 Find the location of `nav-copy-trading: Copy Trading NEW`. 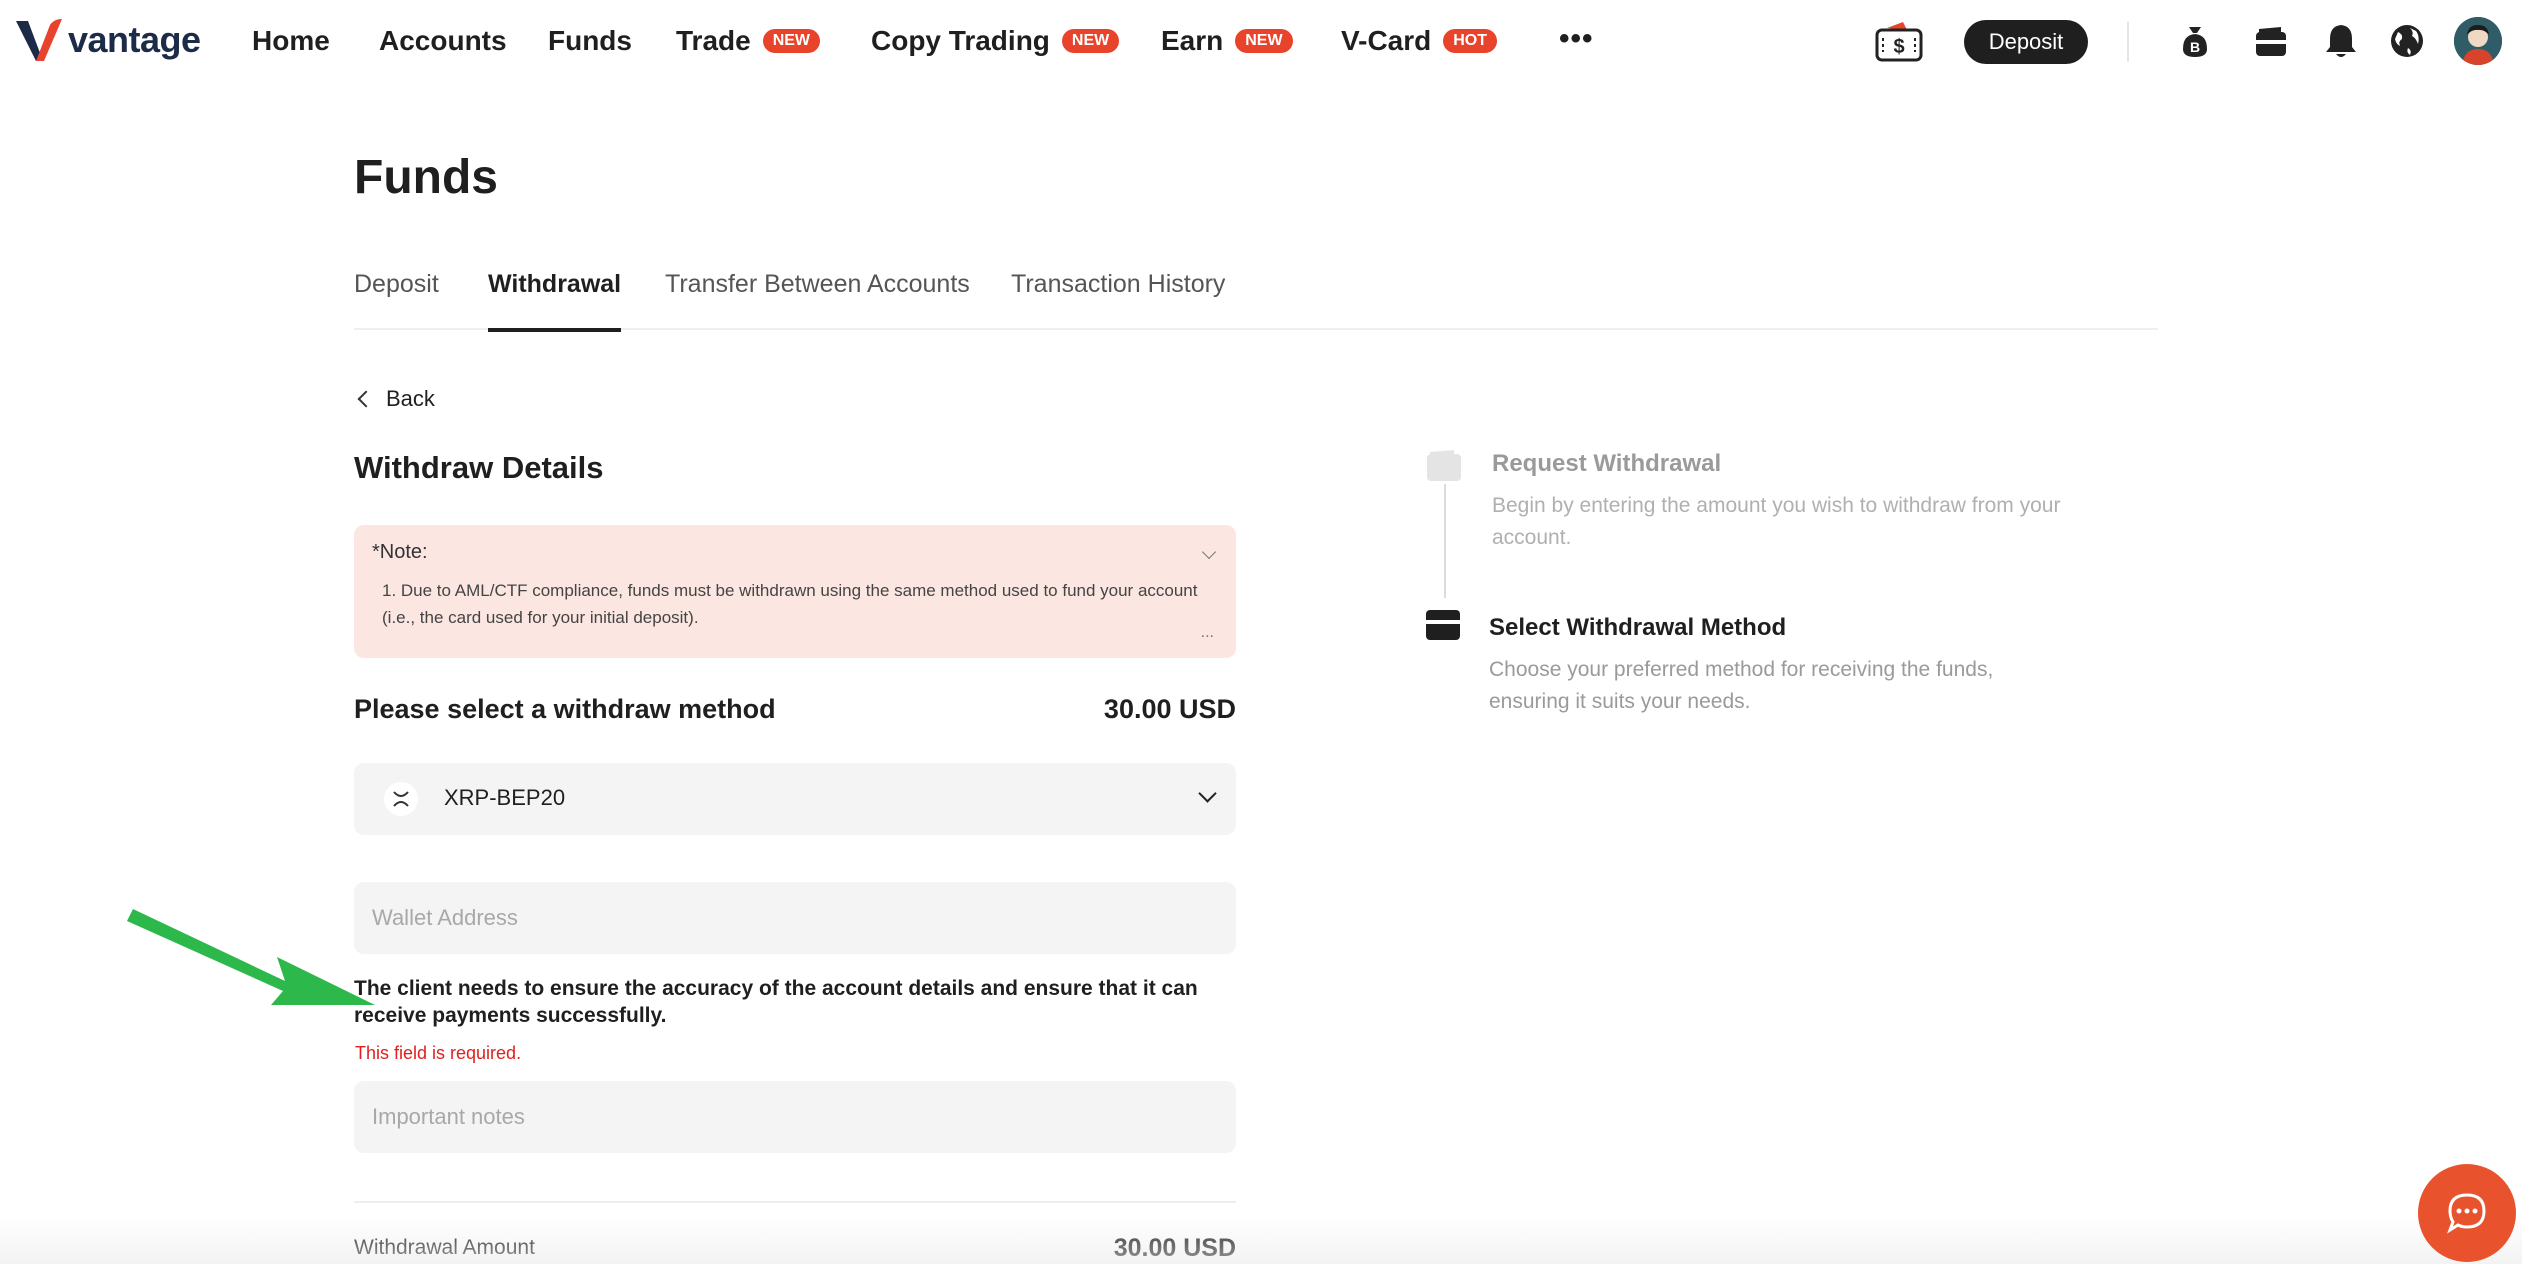

nav-copy-trading: Copy Trading NEW is located at coordinates (995, 41).